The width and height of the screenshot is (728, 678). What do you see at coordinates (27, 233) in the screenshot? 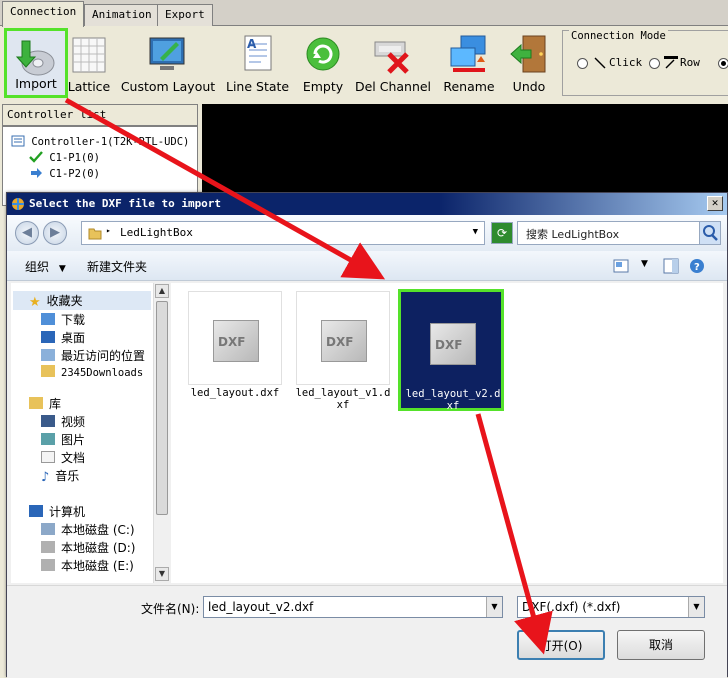
I see `back-button: ◀` at bounding box center [27, 233].